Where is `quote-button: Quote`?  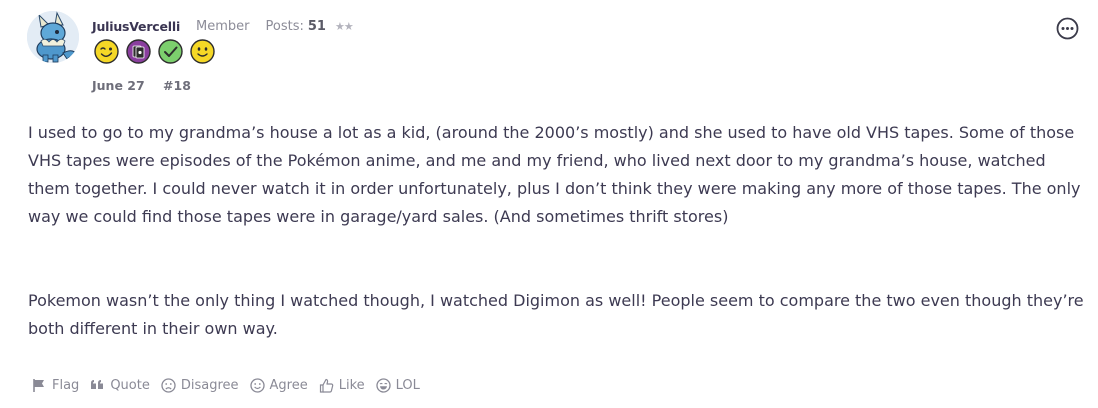 quote-button: Quote is located at coordinates (120, 385).